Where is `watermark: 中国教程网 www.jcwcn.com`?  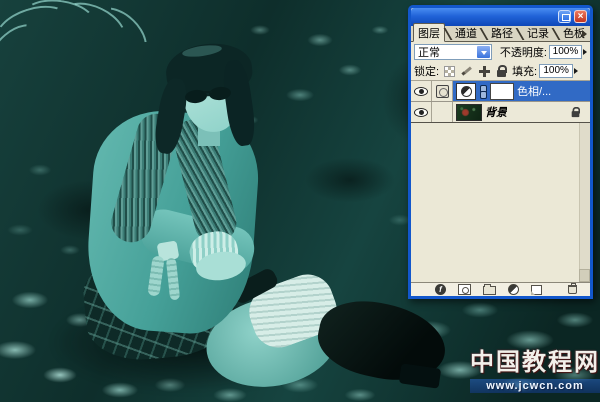
watermark: 中国教程网 www.jcwcn.com is located at coordinates (535, 367).